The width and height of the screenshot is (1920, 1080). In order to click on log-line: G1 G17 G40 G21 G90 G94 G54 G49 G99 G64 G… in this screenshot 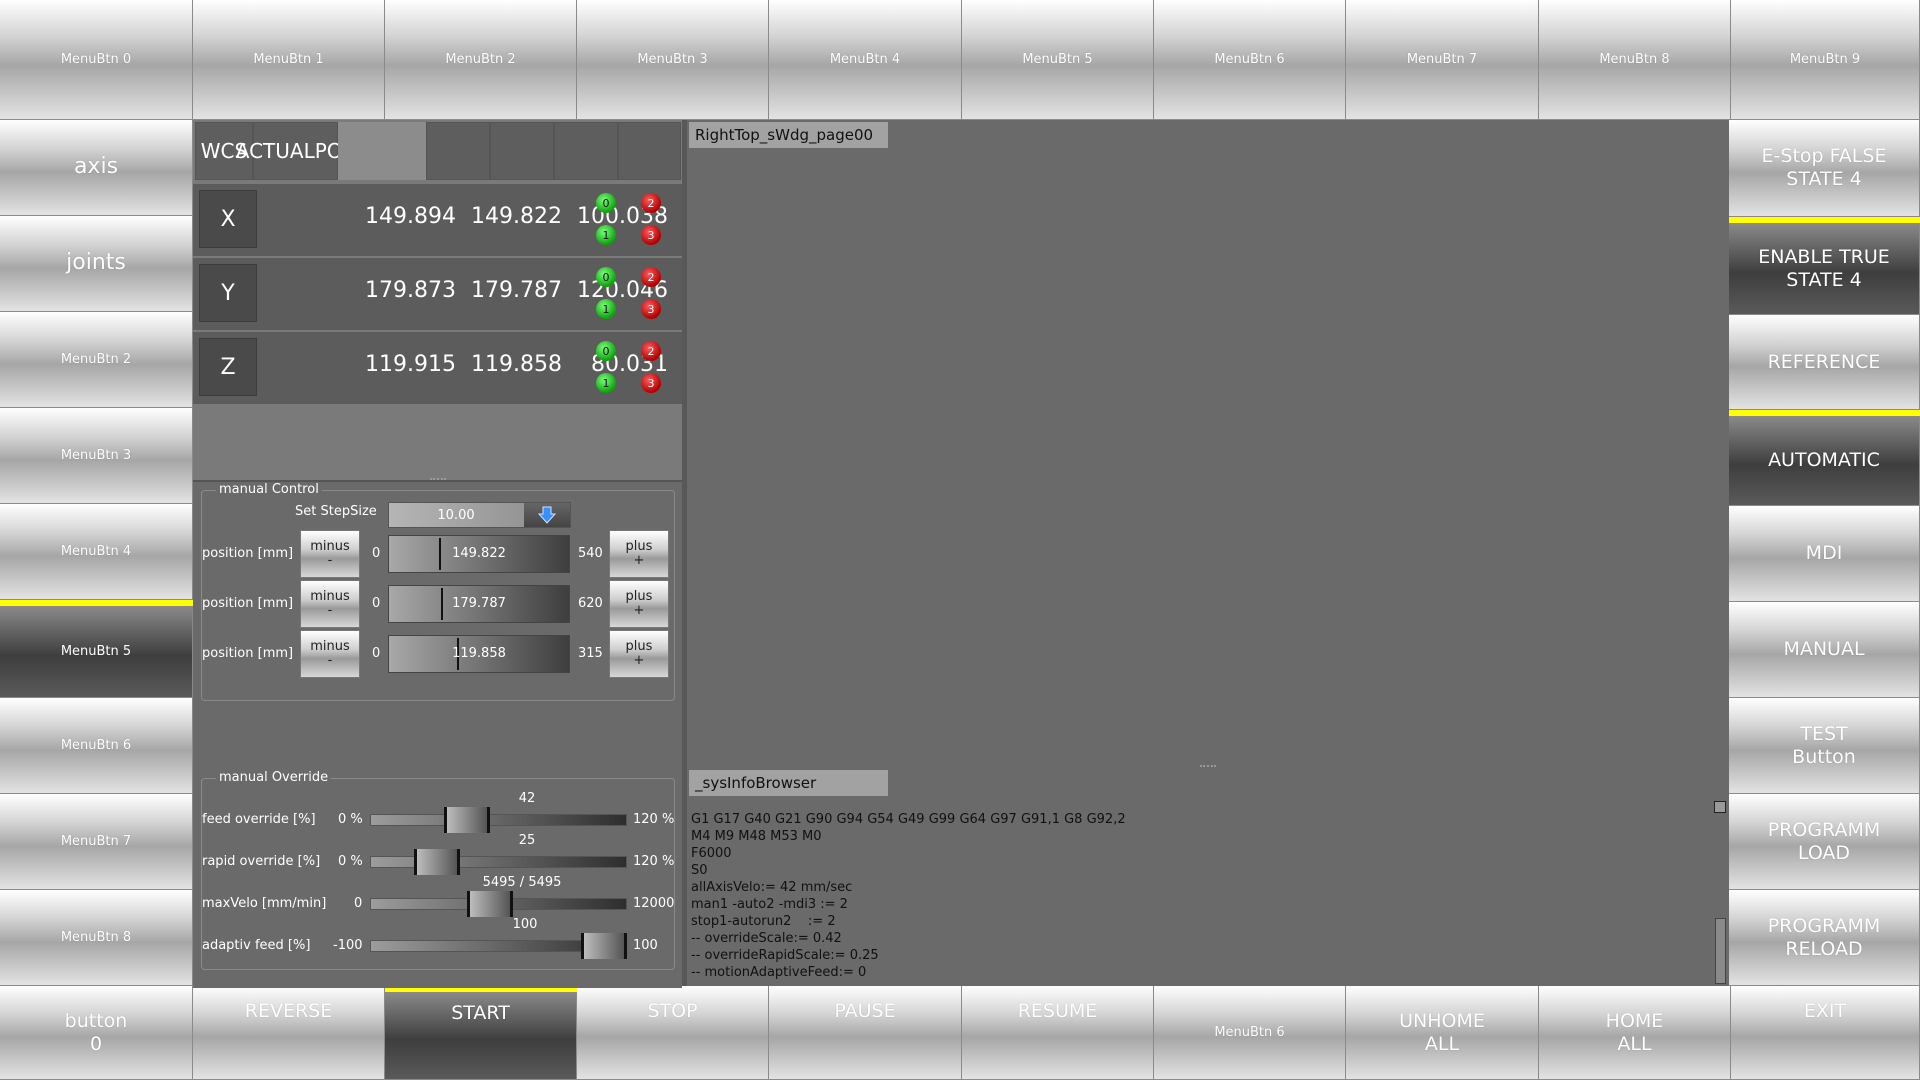, I will do `click(908, 819)`.